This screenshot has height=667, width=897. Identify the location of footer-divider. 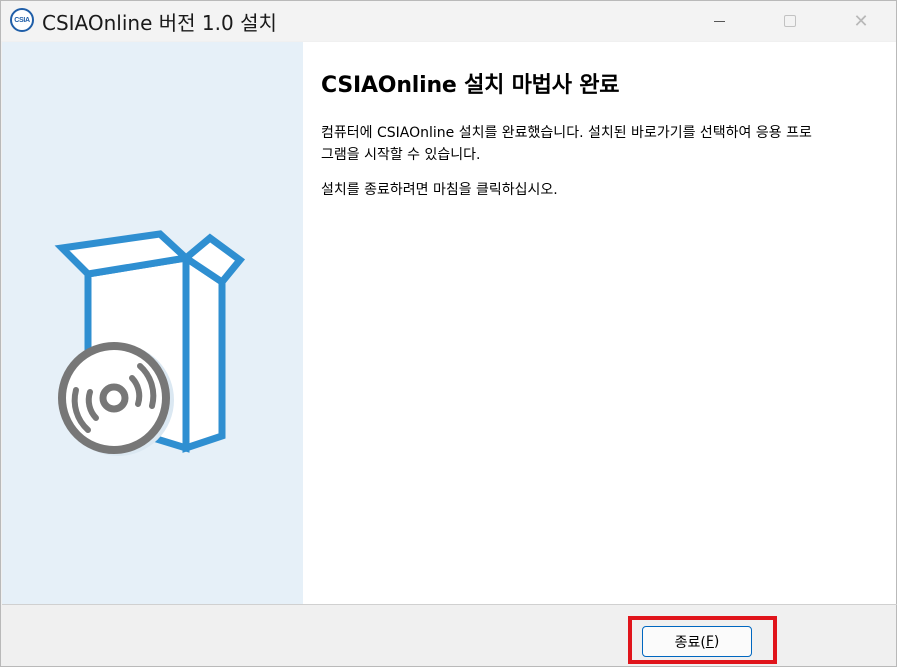
(449, 604).